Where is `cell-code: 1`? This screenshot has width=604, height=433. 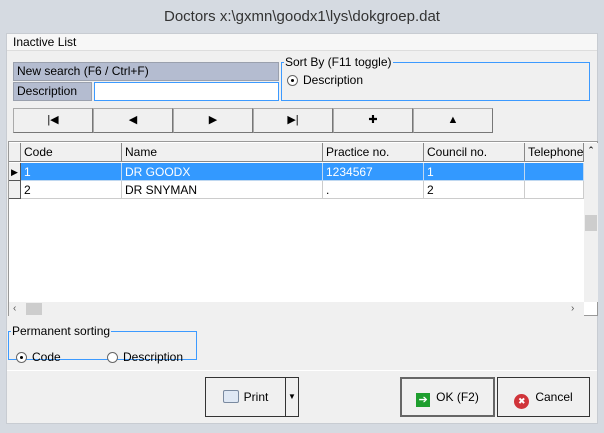 cell-code: 1 is located at coordinates (71, 172).